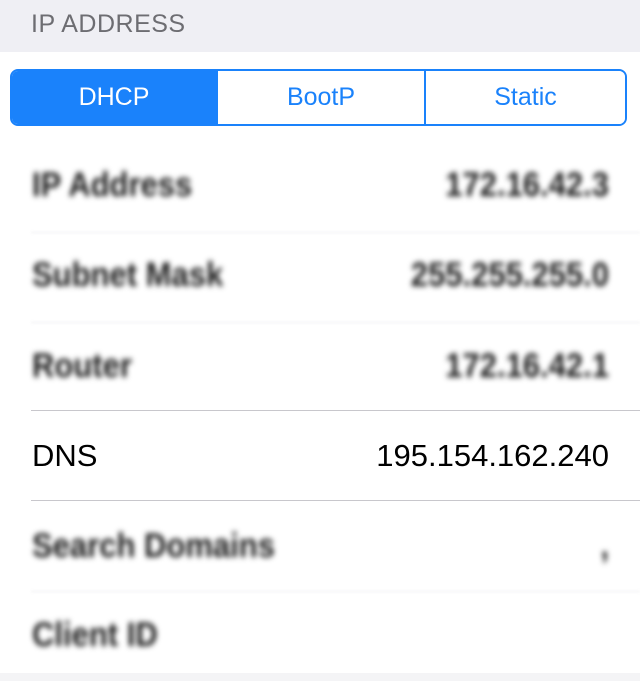 The width and height of the screenshot is (640, 681). Describe the element at coordinates (320, 546) in the screenshot. I see `row-search-domains: Search Domains ,` at that location.